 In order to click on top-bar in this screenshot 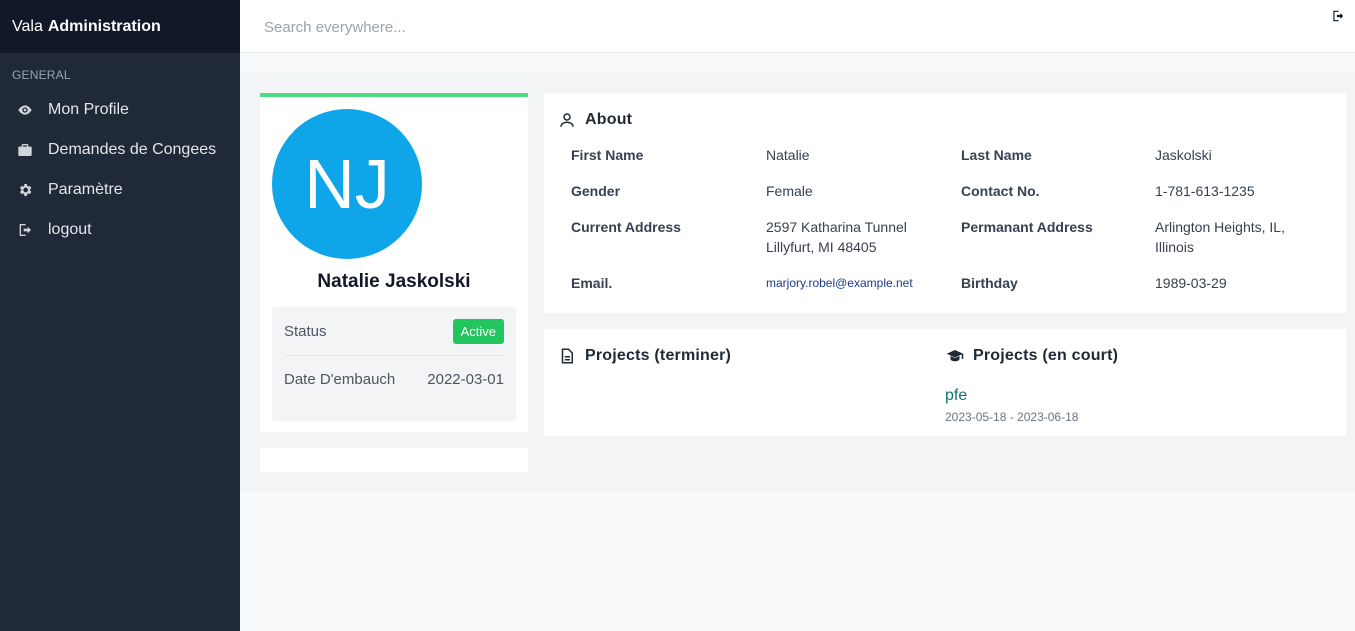, I will do `click(797, 26)`.